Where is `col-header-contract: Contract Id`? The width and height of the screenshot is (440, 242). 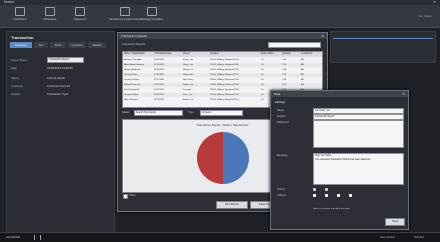
col-header-contract: Contract Id is located at coordinates (311, 54).